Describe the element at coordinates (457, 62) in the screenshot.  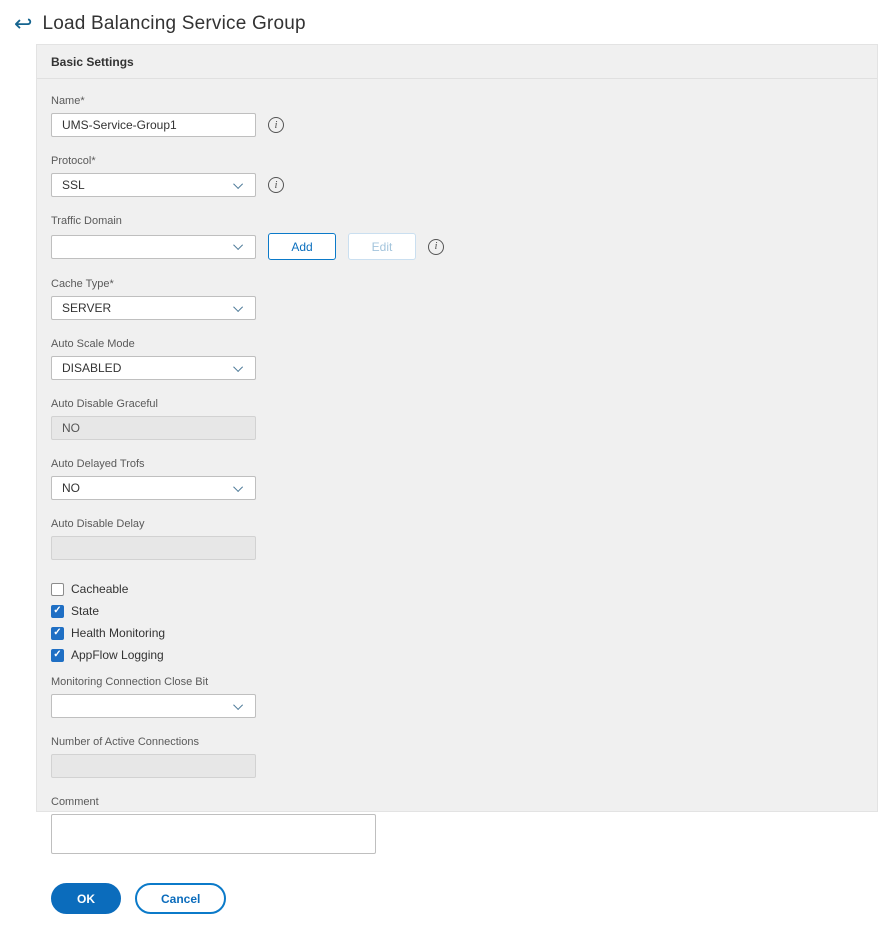
I see `panel-title: Basic Settings` at that location.